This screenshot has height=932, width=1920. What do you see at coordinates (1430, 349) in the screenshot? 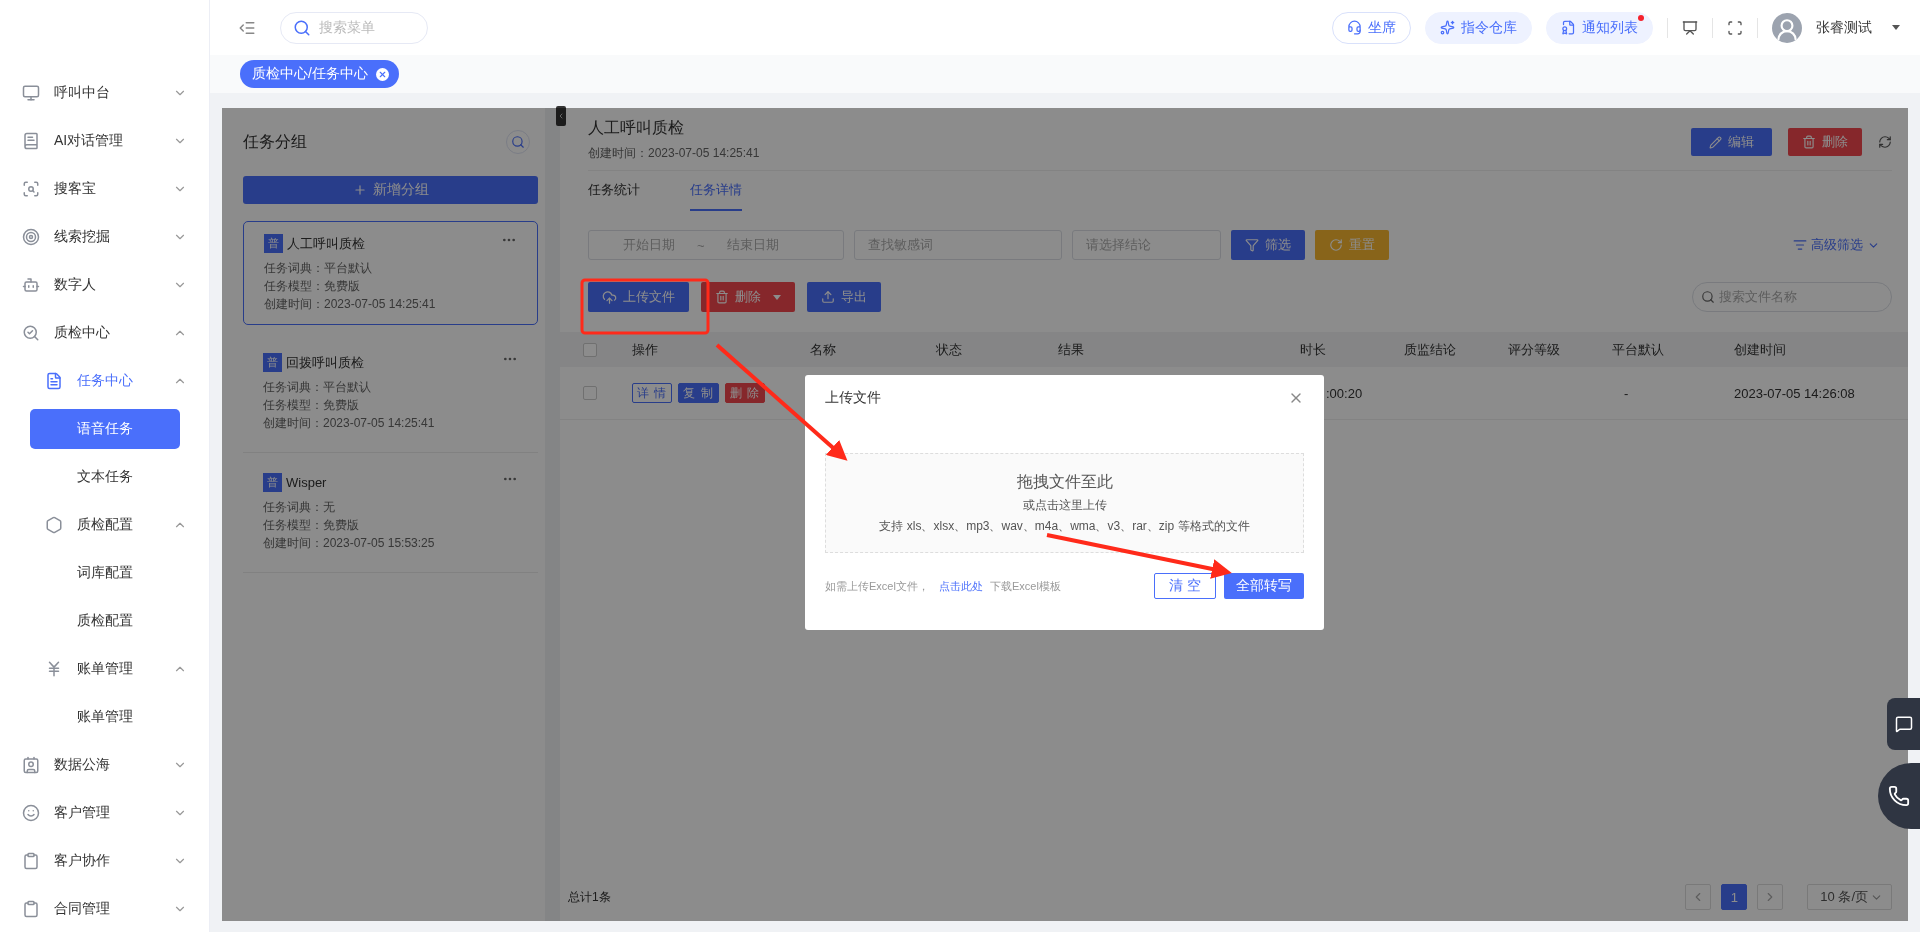
I see `column-header: 质监结论` at bounding box center [1430, 349].